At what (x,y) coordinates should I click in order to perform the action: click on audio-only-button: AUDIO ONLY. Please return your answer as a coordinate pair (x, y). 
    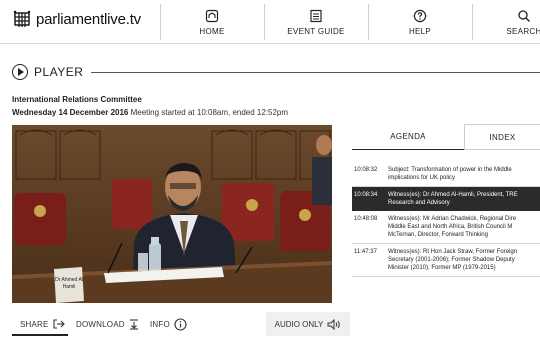
    Looking at the image, I should click on (308, 324).